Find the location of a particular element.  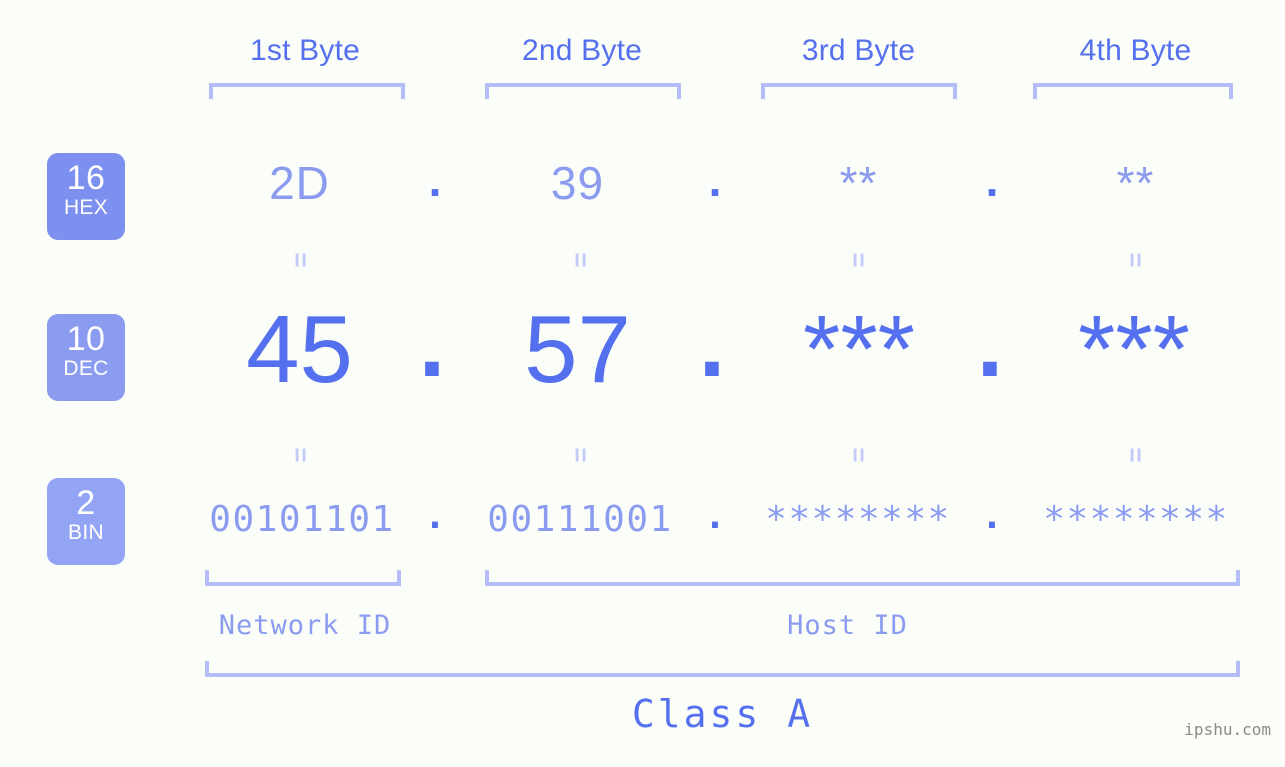

radix-badge-bin: 2 BIN is located at coordinates (86, 521).